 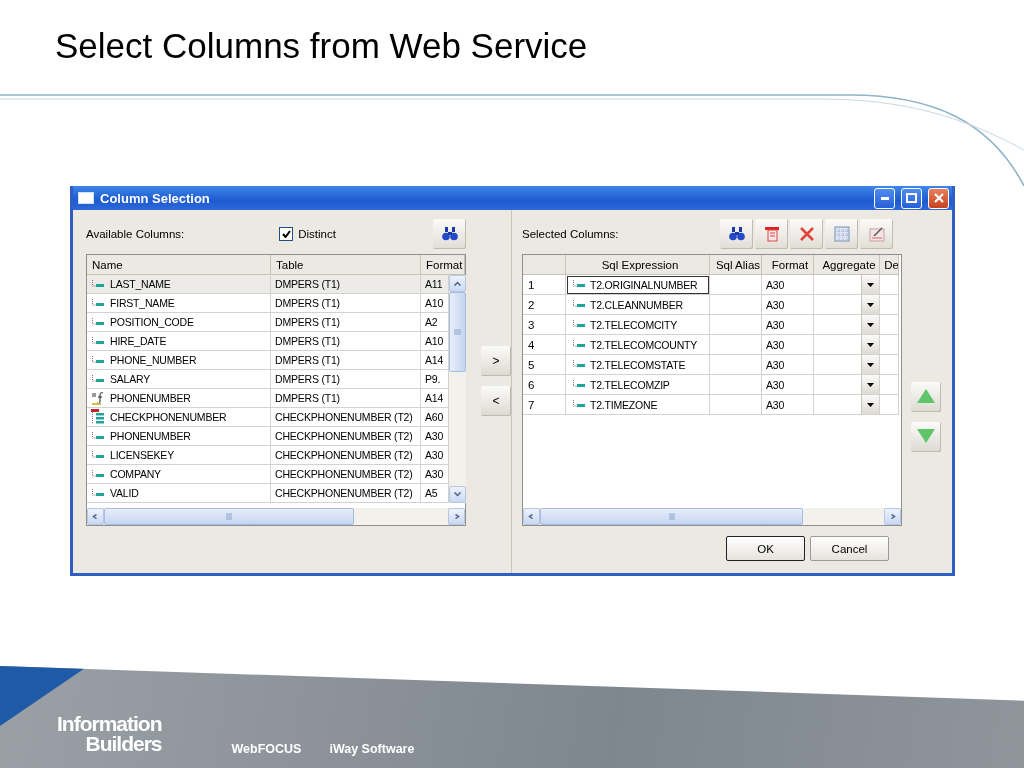 I want to click on column-name: SALARY, so click(x=130, y=379).